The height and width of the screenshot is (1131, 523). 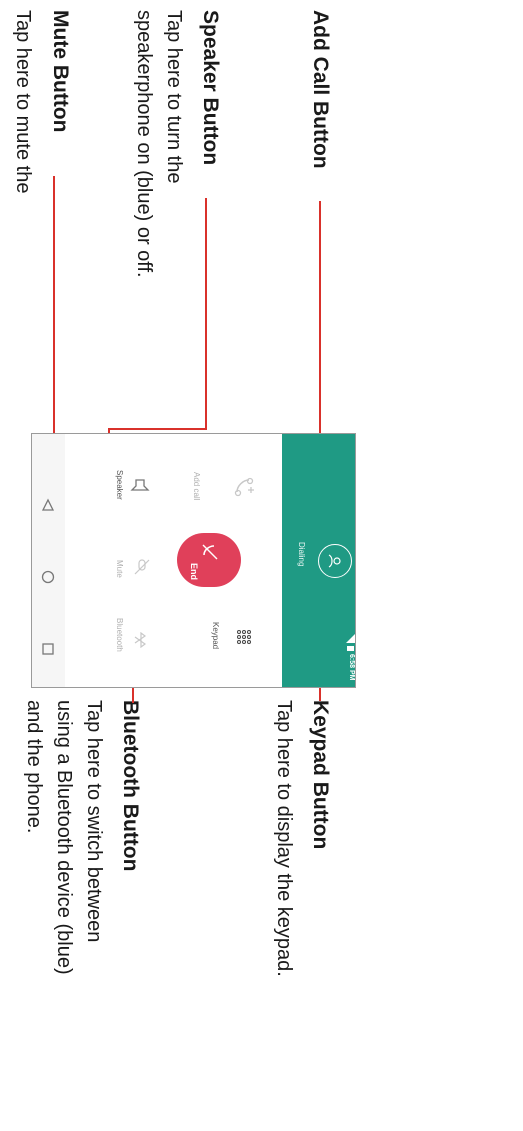 I want to click on speaker-annotation-desc-1: Tap here to turn the, so click(x=174, y=97).